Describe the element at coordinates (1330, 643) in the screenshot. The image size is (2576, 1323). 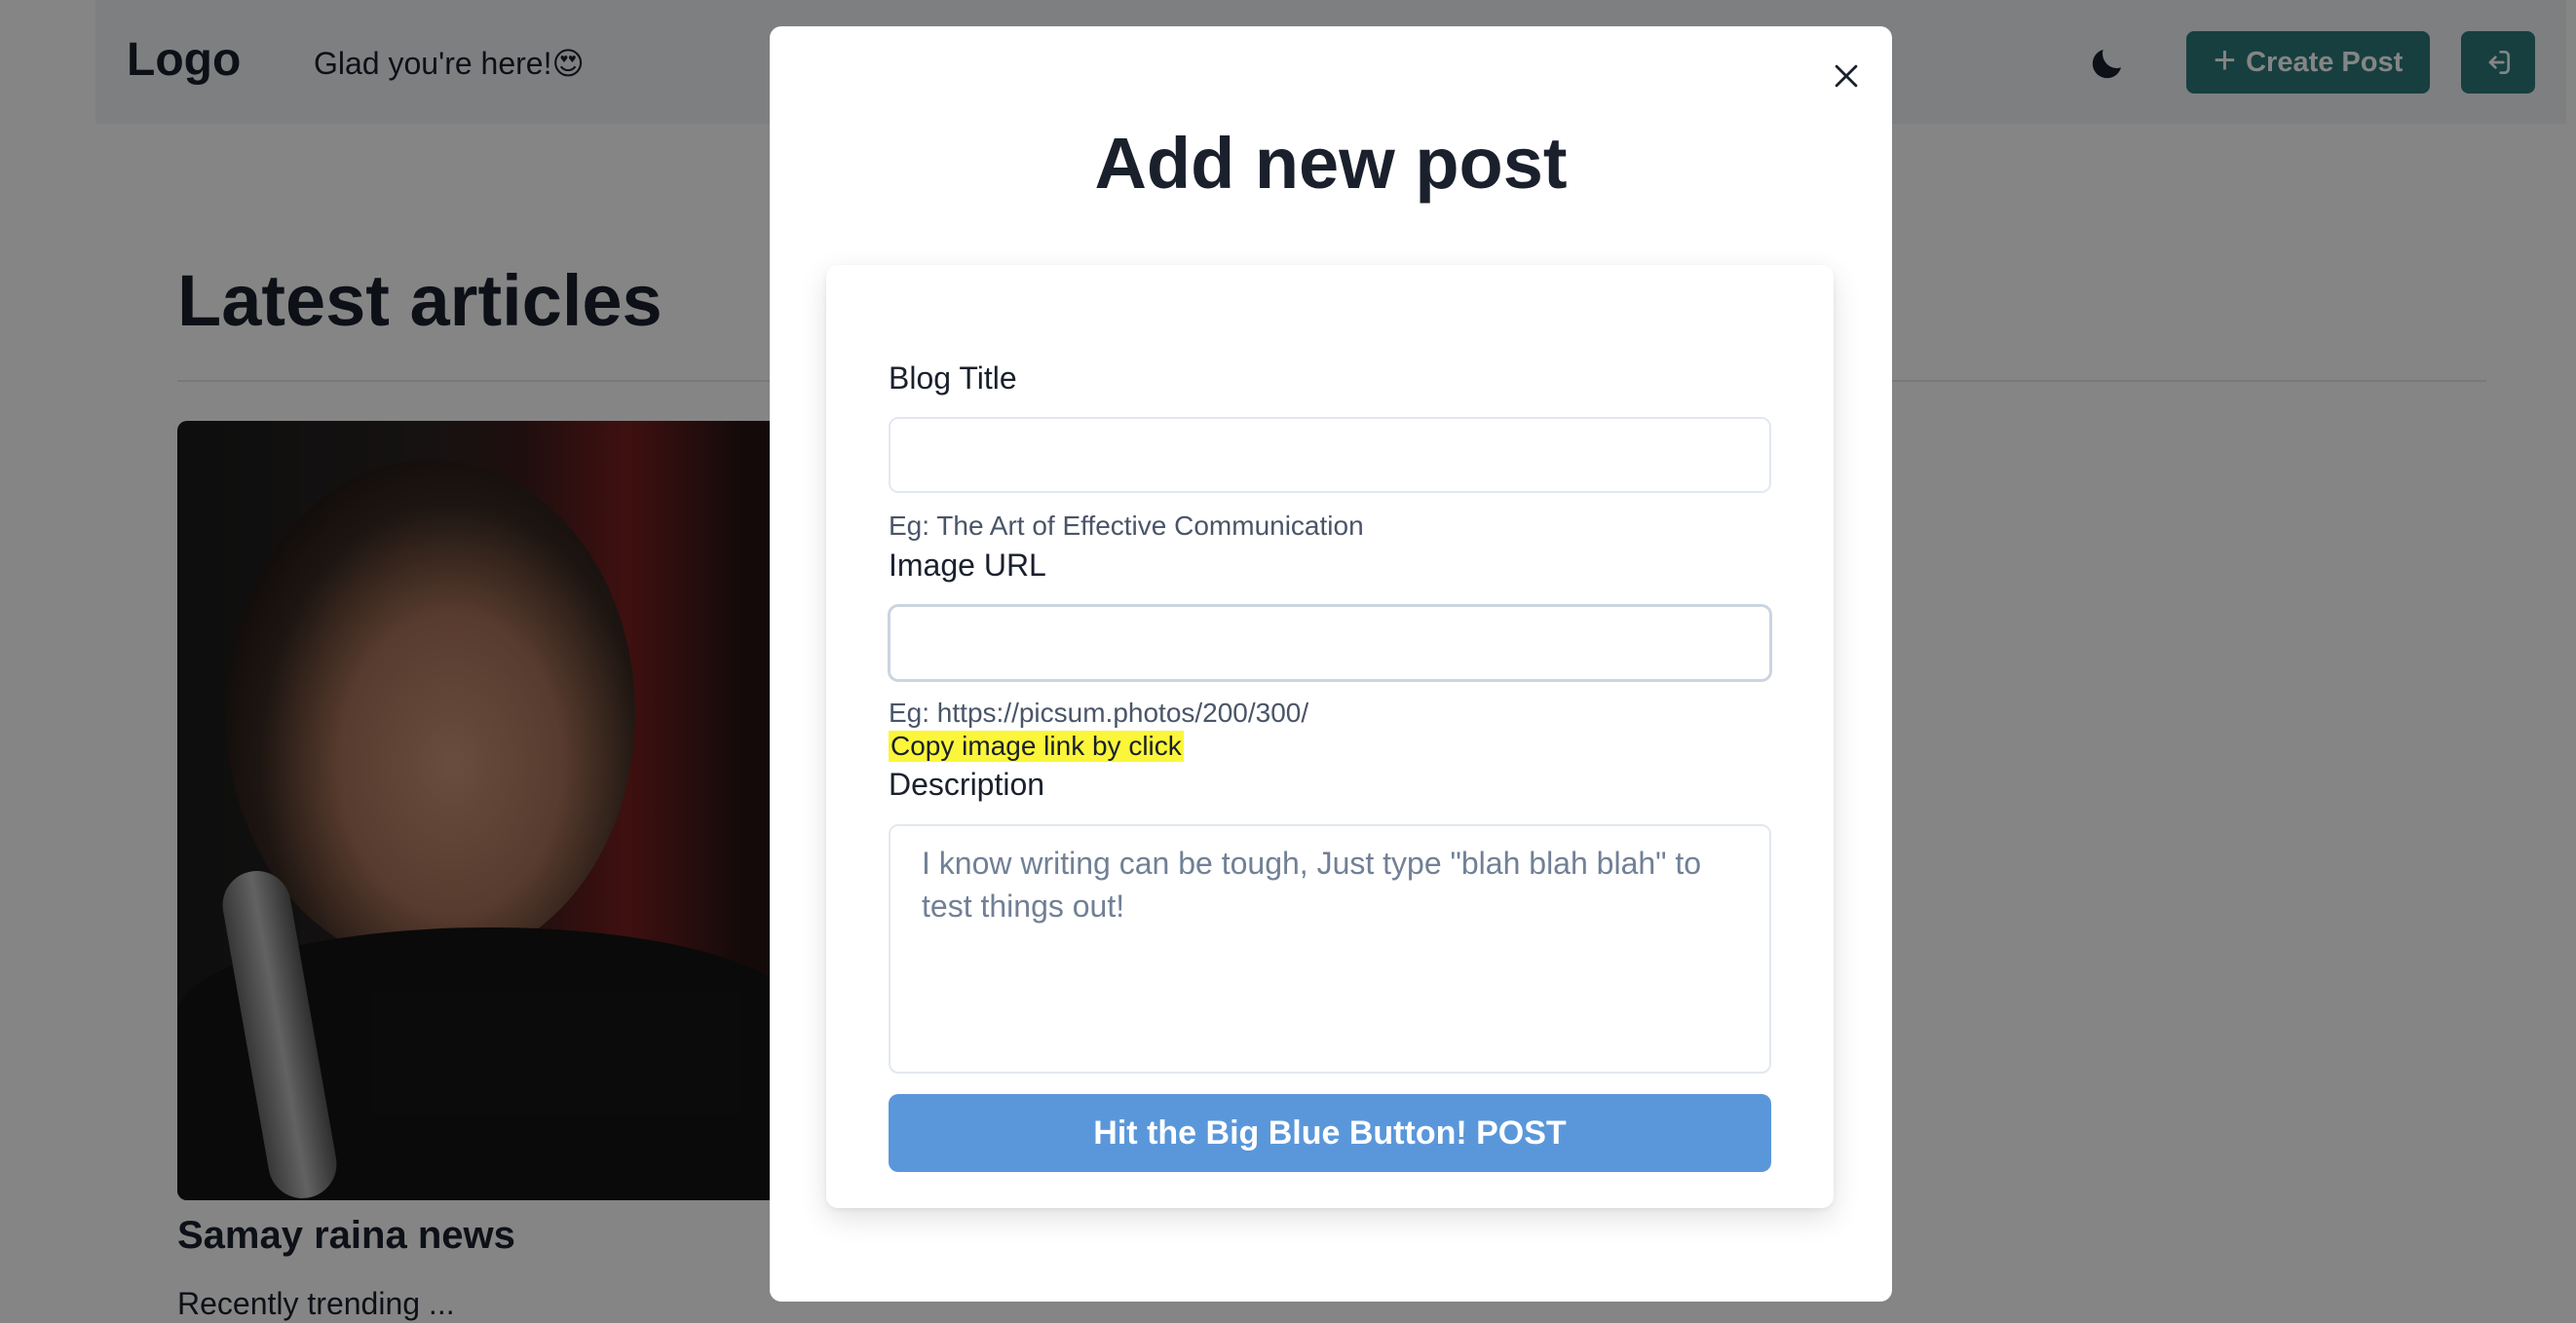
I see `image-url-input` at that location.